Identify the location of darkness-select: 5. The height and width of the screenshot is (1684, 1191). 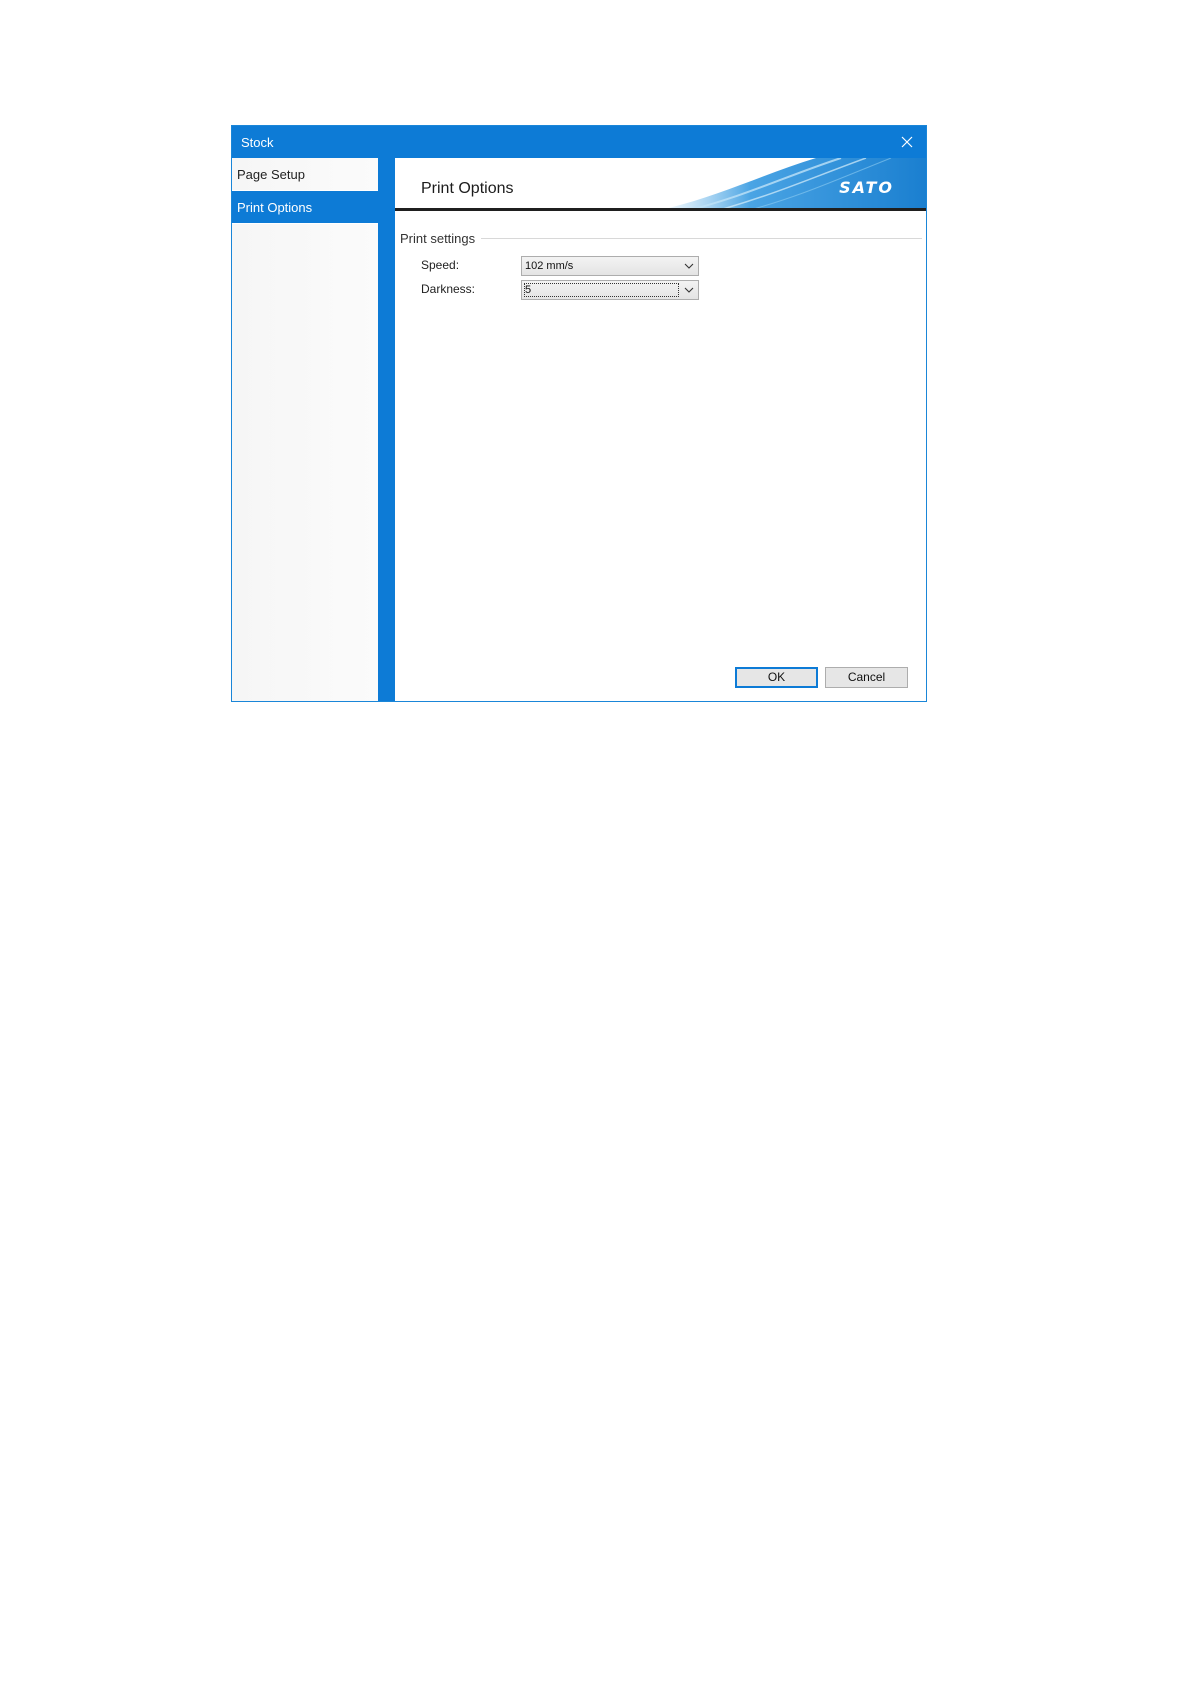
(610, 290).